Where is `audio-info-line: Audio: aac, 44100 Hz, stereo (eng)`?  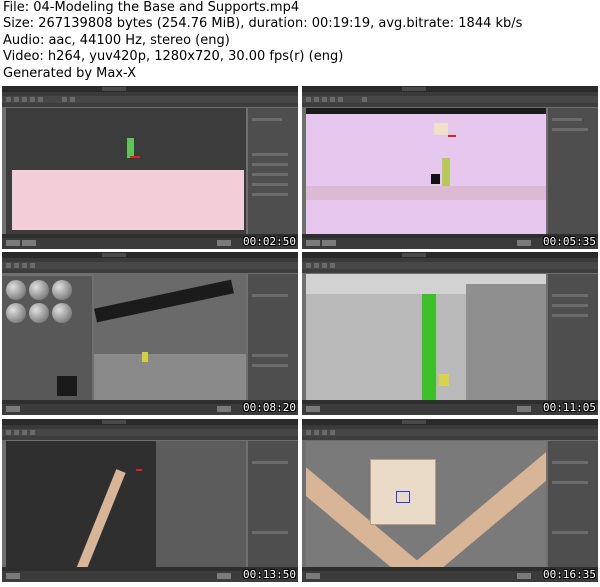
audio-info-line: Audio: aac, 44100 Hz, stereo (eng) is located at coordinates (116, 40).